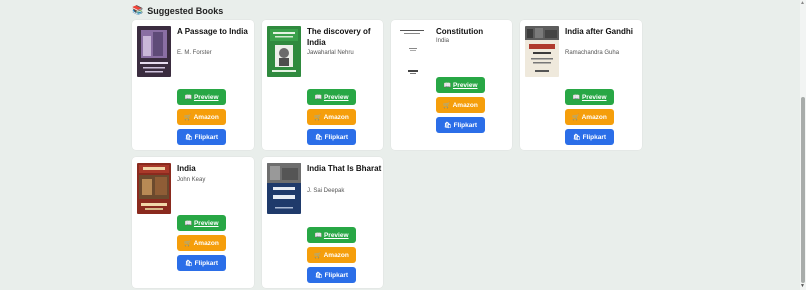 The image size is (806, 290). I want to click on book-author: J. Sai Deepak, so click(326, 191).